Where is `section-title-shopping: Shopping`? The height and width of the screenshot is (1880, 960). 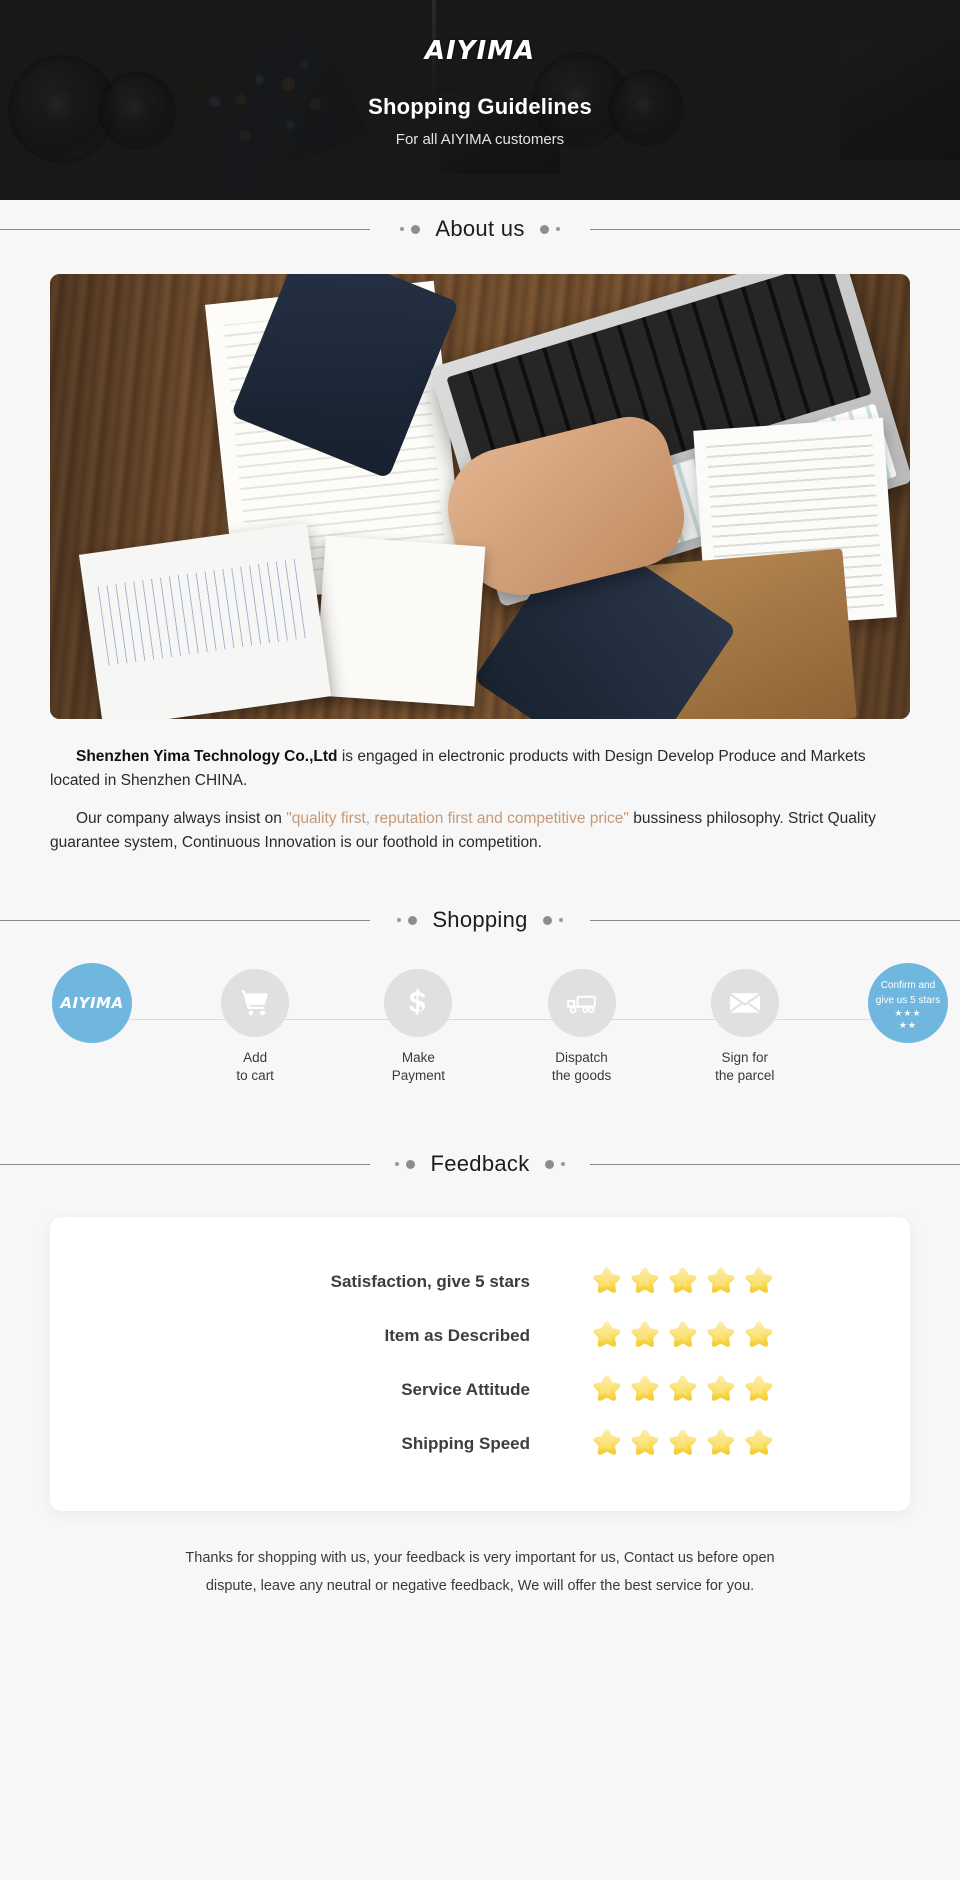
section-title-shopping: Shopping is located at coordinates (480, 920).